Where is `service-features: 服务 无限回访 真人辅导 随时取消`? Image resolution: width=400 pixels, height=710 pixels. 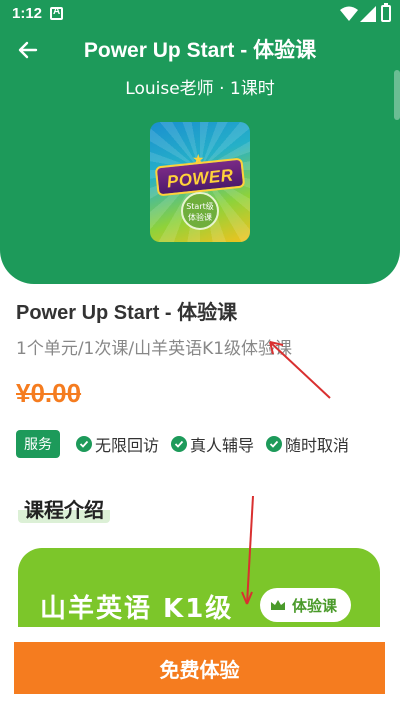 service-features: 服务 无限回访 真人辅导 随时取消 is located at coordinates (188, 444).